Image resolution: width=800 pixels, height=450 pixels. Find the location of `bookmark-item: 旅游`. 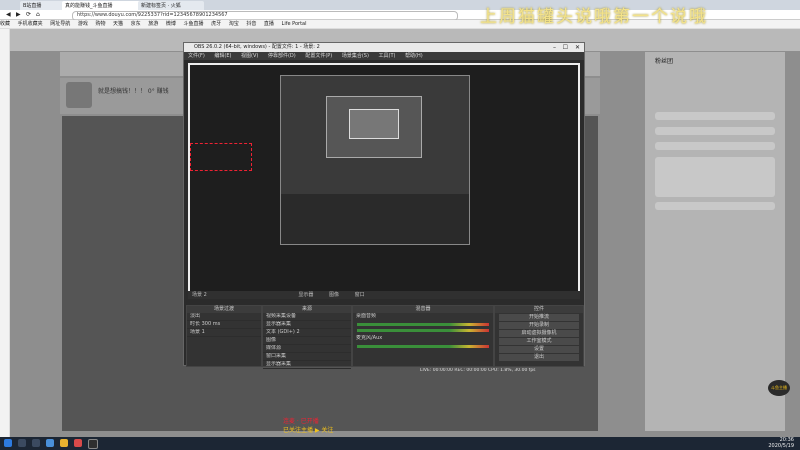

bookmark-item: 旅游 is located at coordinates (153, 24).